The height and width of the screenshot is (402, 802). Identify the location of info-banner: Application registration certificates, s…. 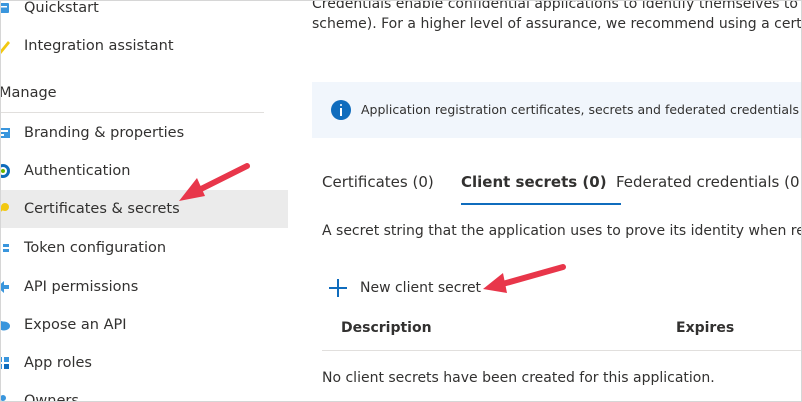
(557, 110).